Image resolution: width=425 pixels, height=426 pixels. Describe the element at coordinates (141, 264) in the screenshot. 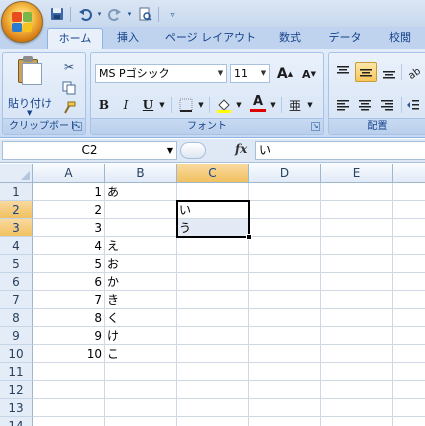

I see `cell-b5: お` at that location.